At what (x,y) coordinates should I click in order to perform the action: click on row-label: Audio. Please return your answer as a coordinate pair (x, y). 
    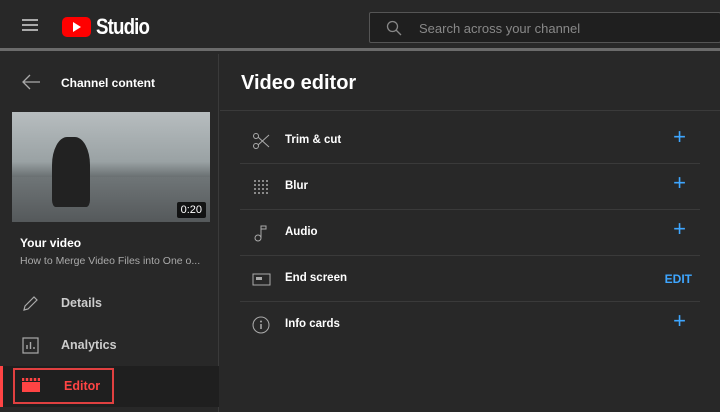
    Looking at the image, I should click on (301, 232).